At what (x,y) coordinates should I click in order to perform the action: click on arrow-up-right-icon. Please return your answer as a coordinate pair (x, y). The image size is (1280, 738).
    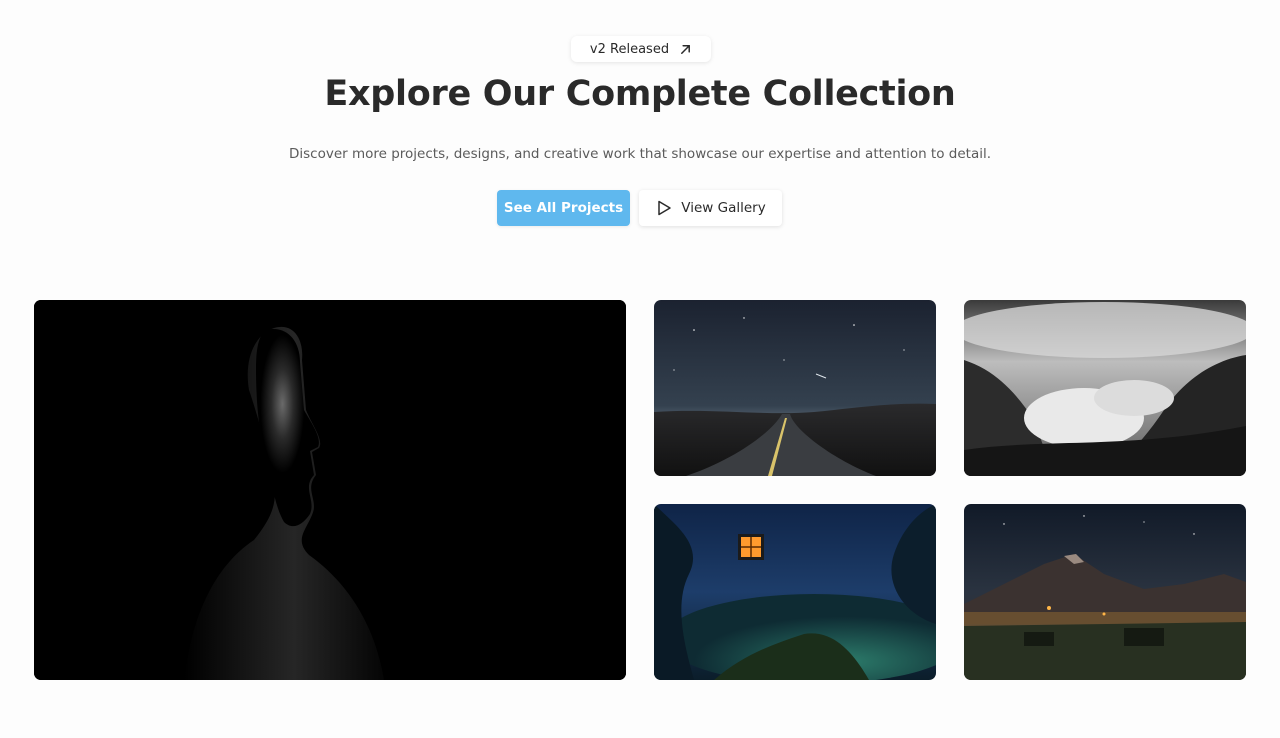
    Looking at the image, I should click on (686, 49).